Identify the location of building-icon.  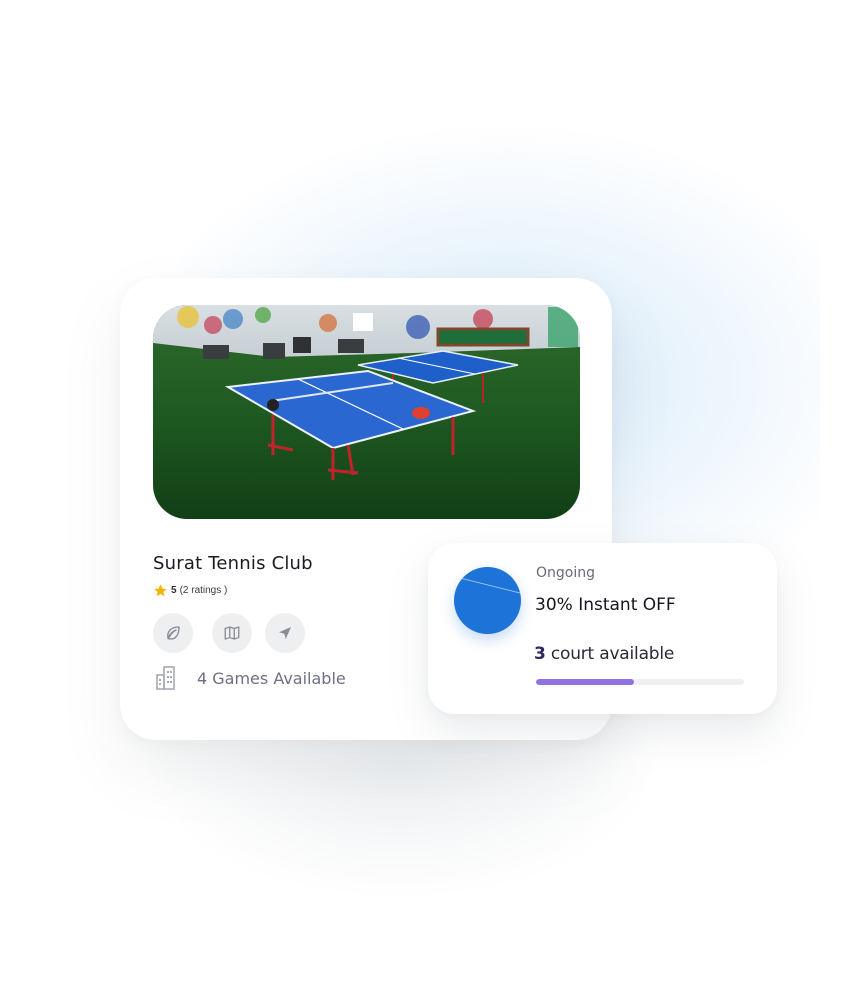
(165, 678).